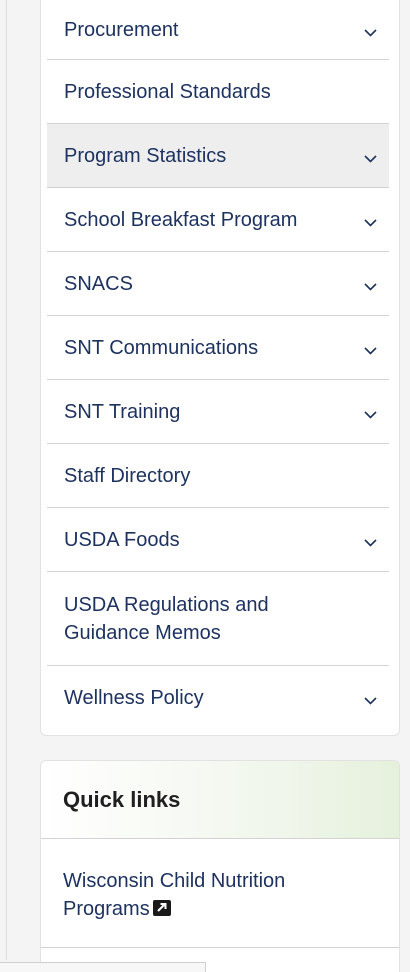 This screenshot has height=972, width=410. I want to click on sidebar-item-label: SNACS, so click(98, 283).